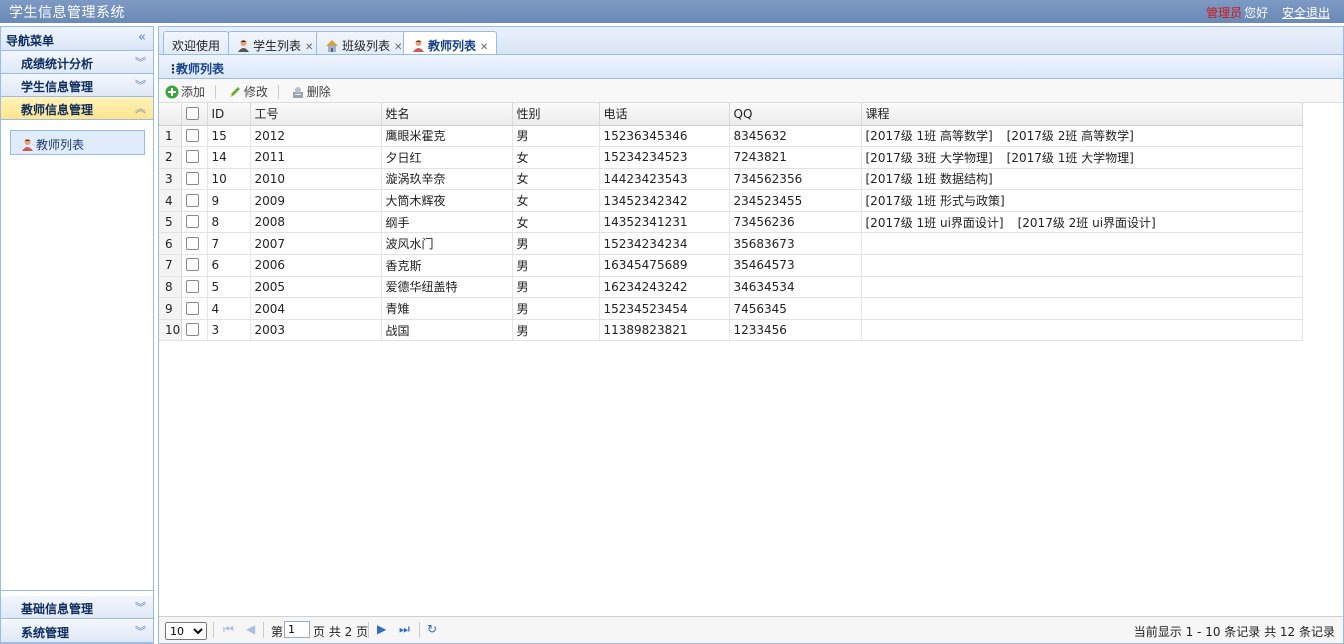  Describe the element at coordinates (250, 629) in the screenshot. I see `prev-page-icon: ◀` at that location.